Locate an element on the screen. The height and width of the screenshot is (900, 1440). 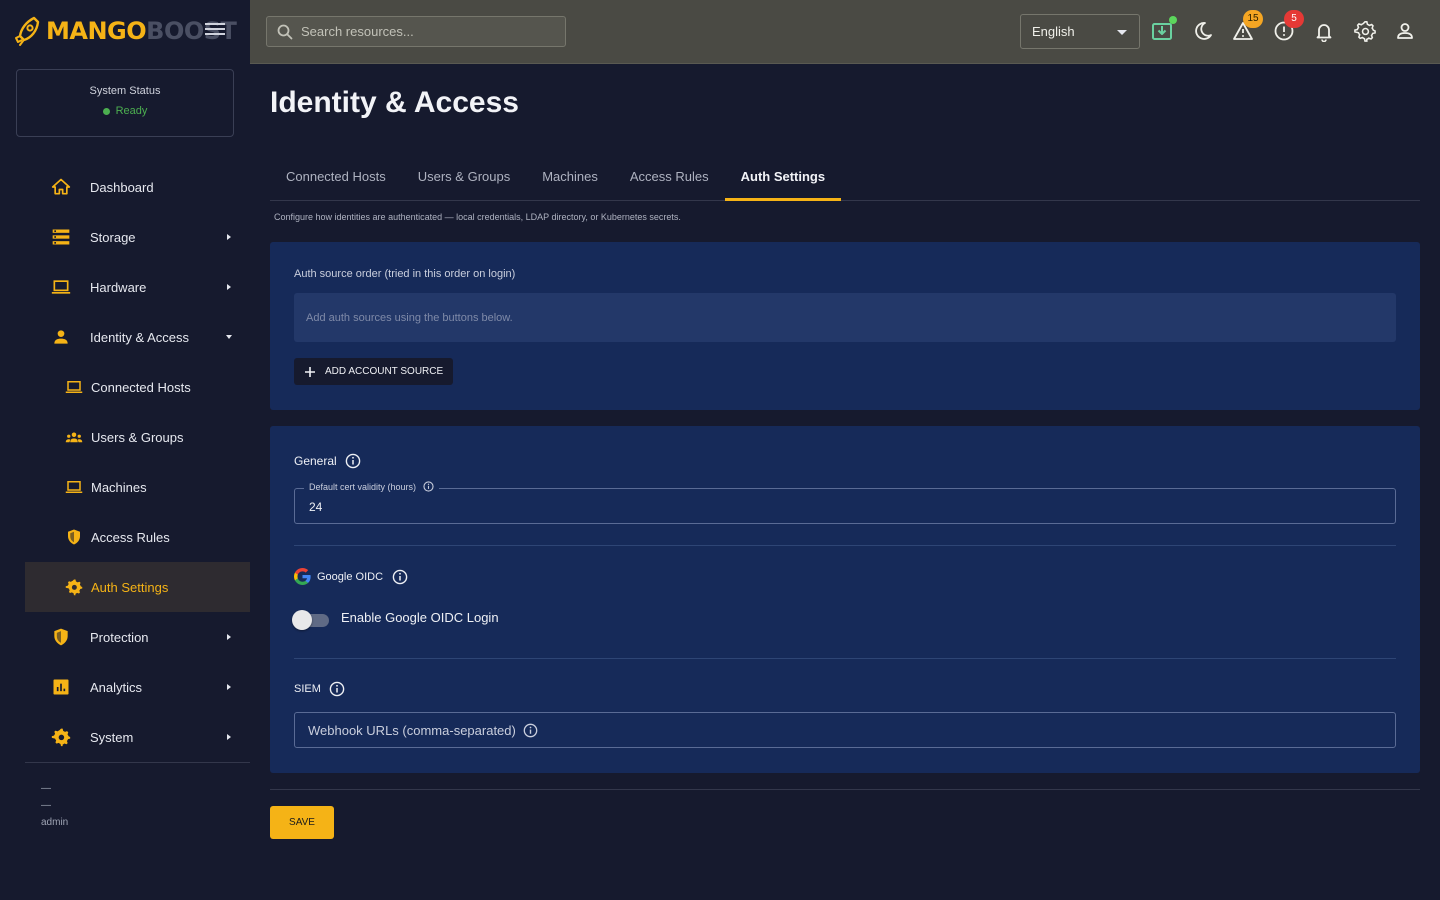
account-icon is located at coordinates (1405, 31).